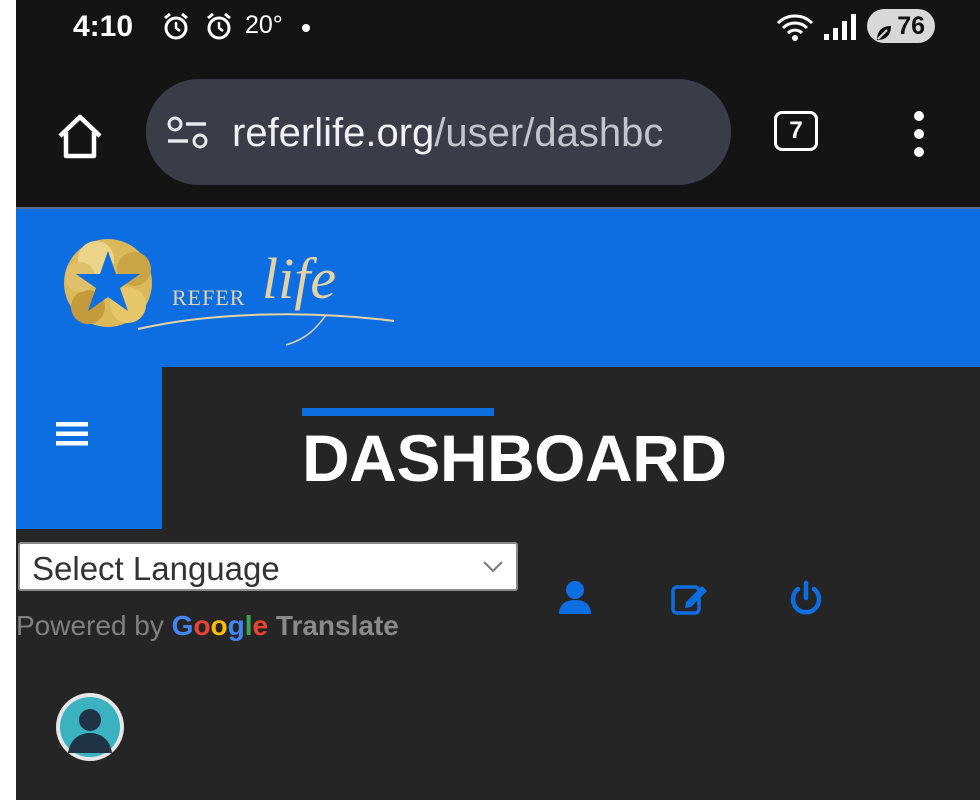 This screenshot has width=980, height=800. What do you see at coordinates (690, 600) in the screenshot?
I see `edit-icon` at bounding box center [690, 600].